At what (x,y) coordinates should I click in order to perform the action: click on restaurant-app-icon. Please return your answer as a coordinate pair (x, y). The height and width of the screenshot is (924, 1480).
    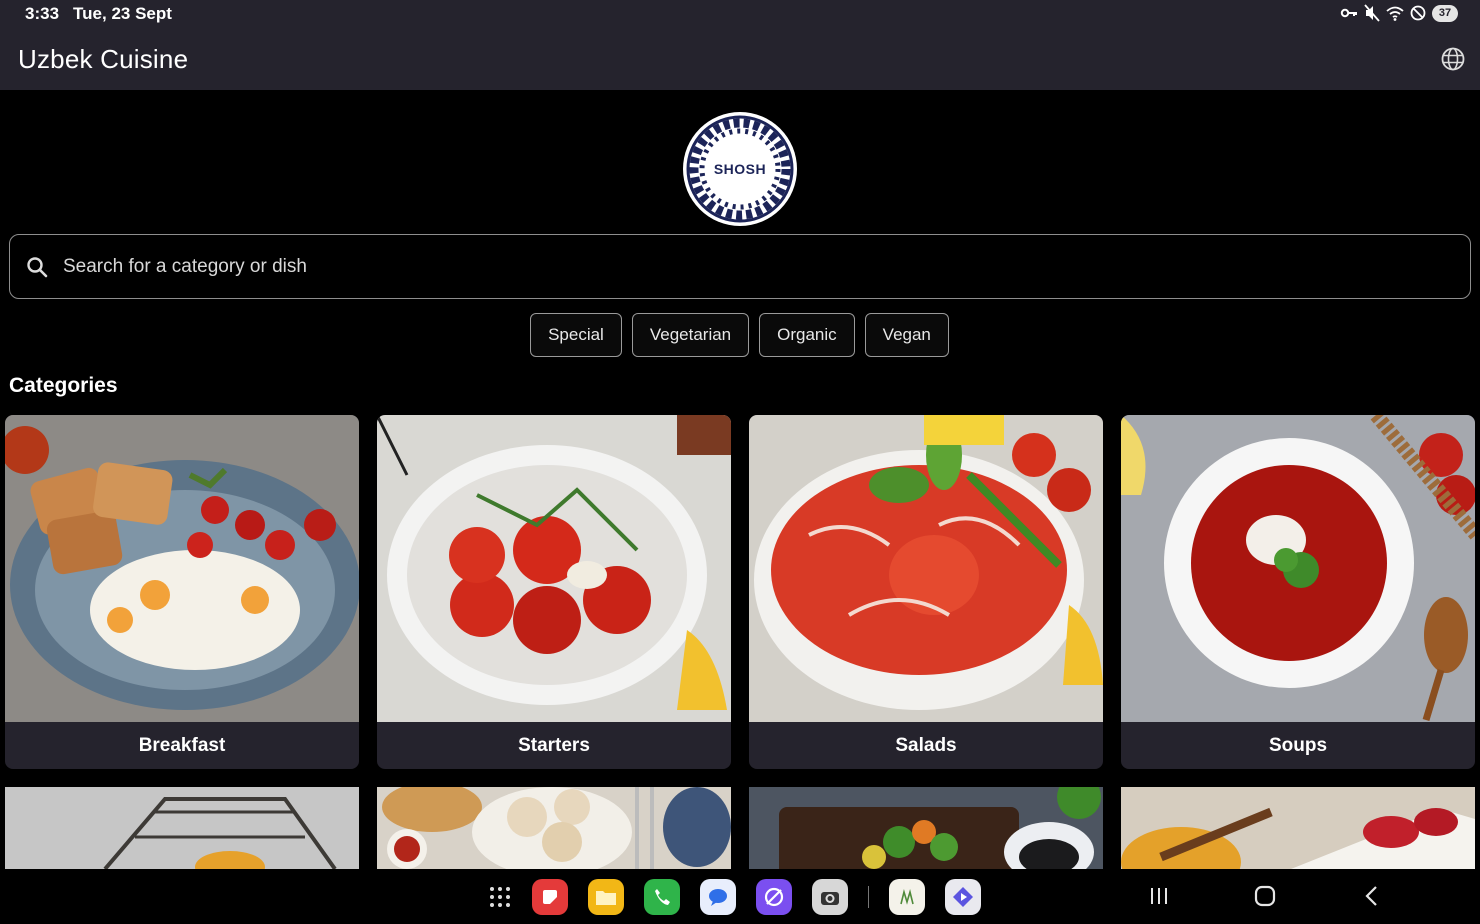
    Looking at the image, I should click on (907, 897).